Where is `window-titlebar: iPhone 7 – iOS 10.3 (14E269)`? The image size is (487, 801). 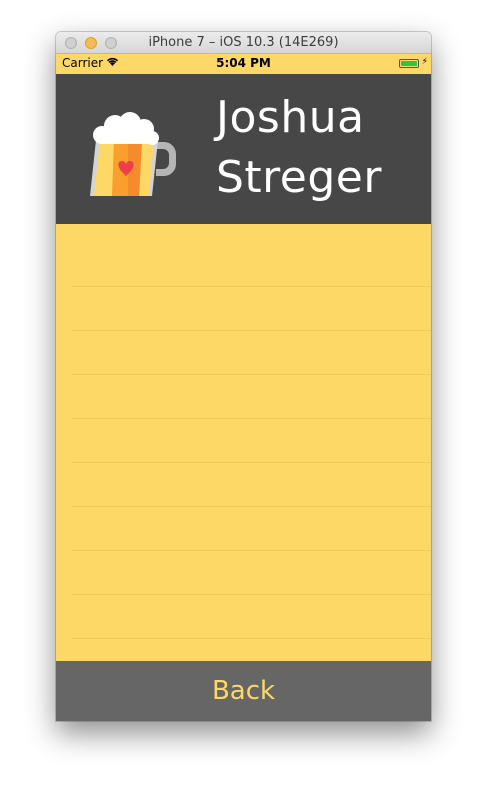 window-titlebar: iPhone 7 – iOS 10.3 (14E269) is located at coordinates (243, 43).